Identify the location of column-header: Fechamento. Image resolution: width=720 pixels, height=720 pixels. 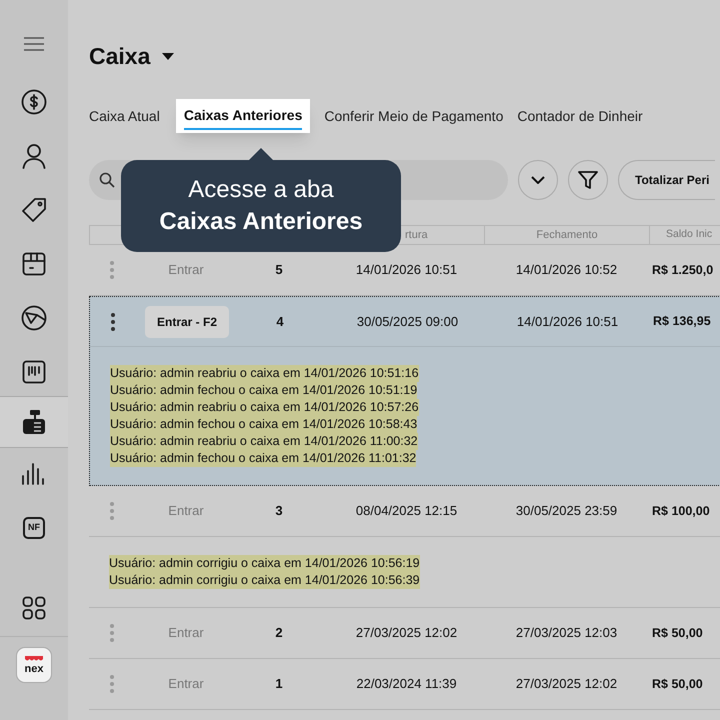
(567, 235).